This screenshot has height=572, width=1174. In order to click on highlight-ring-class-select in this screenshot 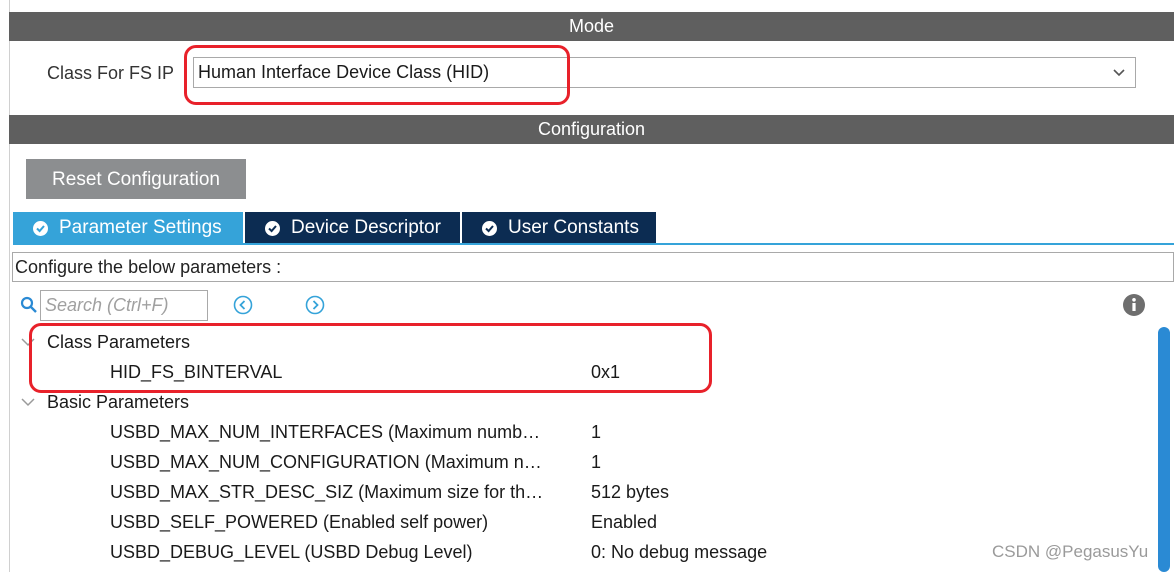, I will do `click(377, 75)`.